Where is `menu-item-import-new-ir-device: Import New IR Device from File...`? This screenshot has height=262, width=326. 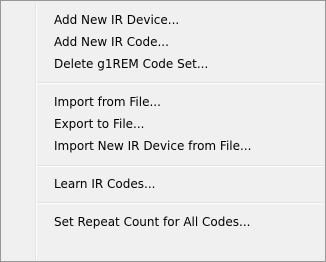 menu-item-import-new-ir-device: Import New IR Device from File... is located at coordinates (163, 146).